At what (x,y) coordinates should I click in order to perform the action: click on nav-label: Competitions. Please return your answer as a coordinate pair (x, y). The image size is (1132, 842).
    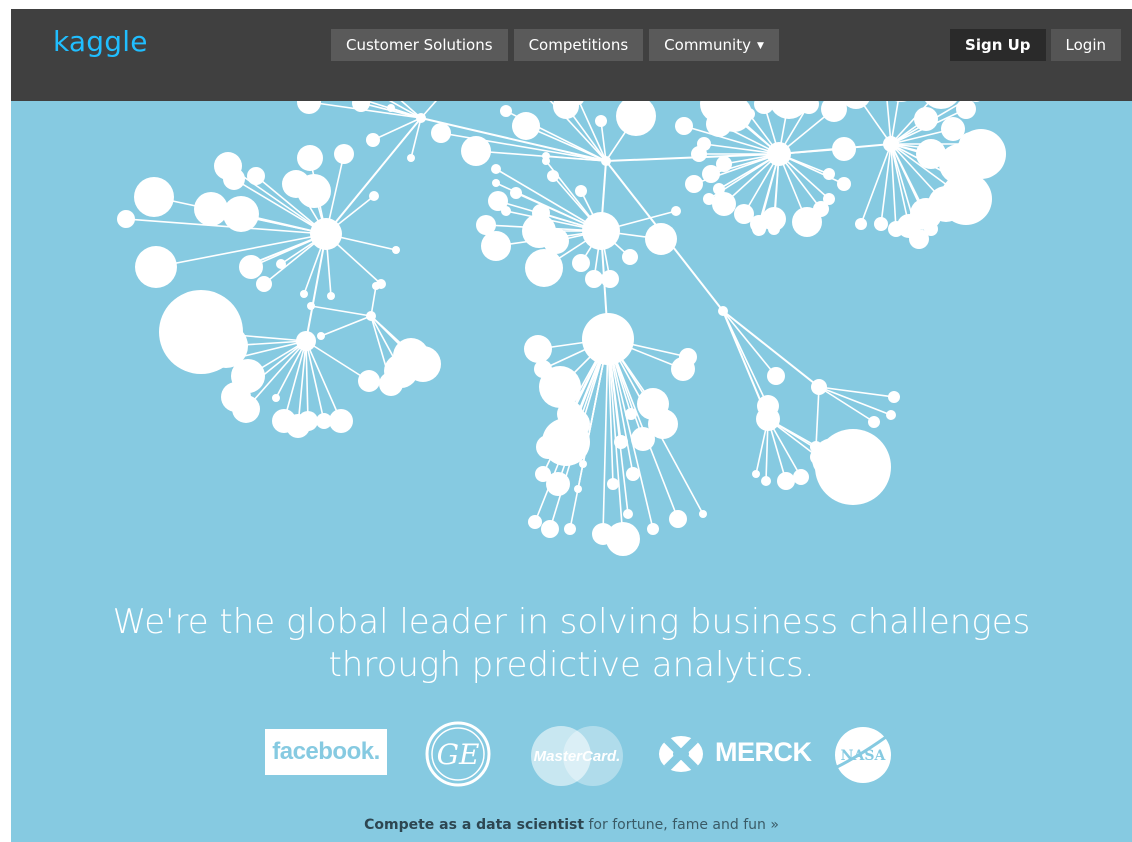
    Looking at the image, I should click on (578, 45).